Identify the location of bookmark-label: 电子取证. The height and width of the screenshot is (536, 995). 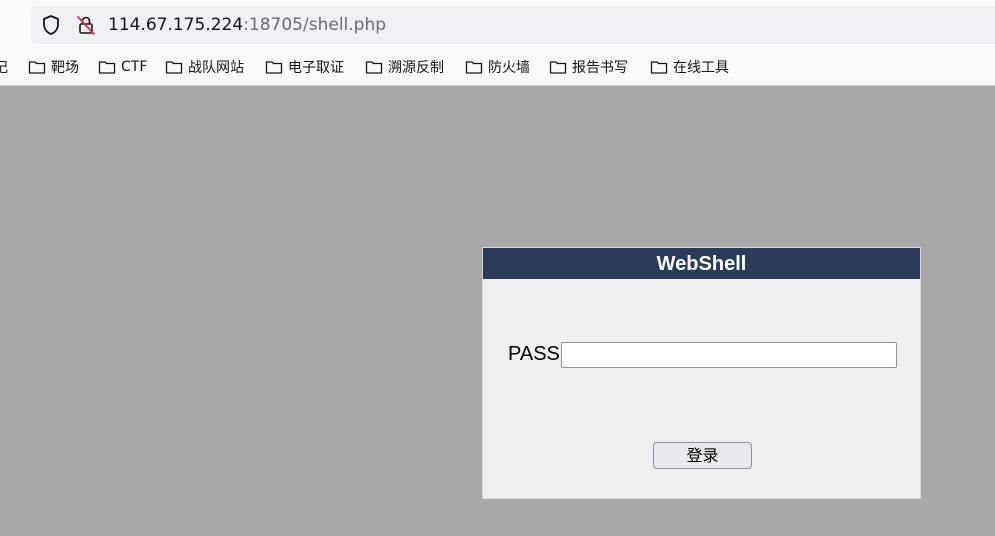
(316, 68).